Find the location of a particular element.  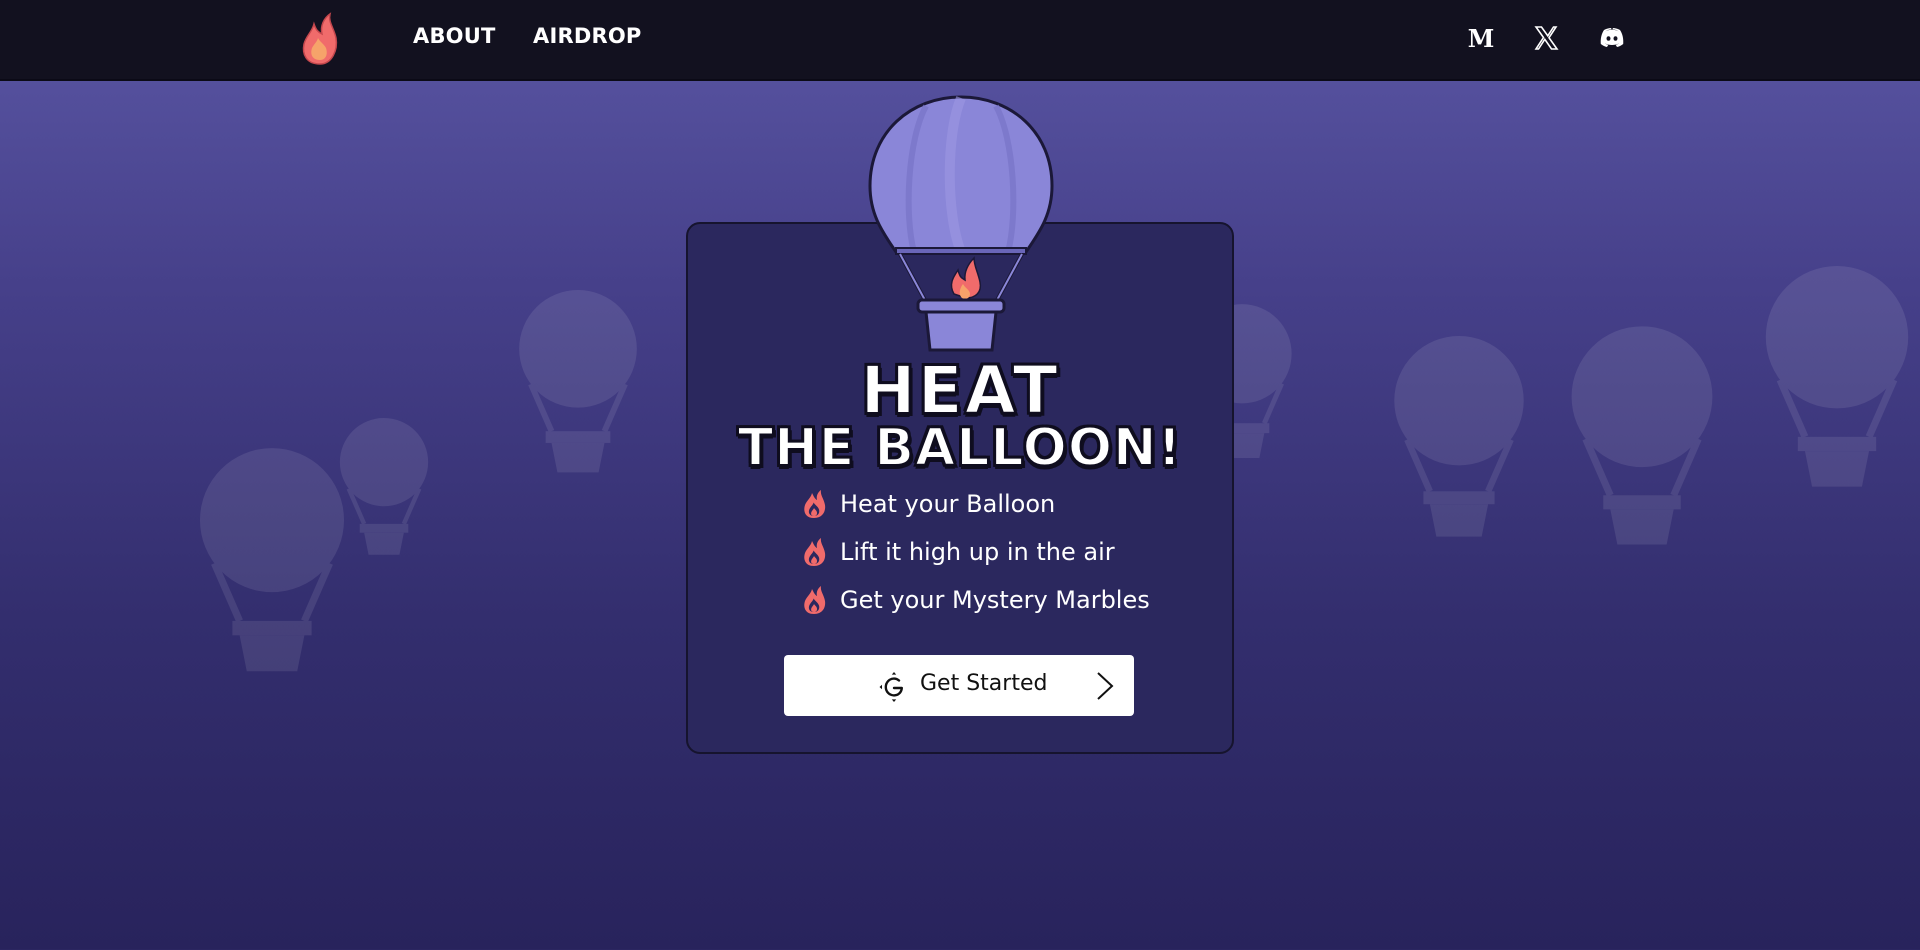

list-item: Lift it high up in the air is located at coordinates (975, 552).